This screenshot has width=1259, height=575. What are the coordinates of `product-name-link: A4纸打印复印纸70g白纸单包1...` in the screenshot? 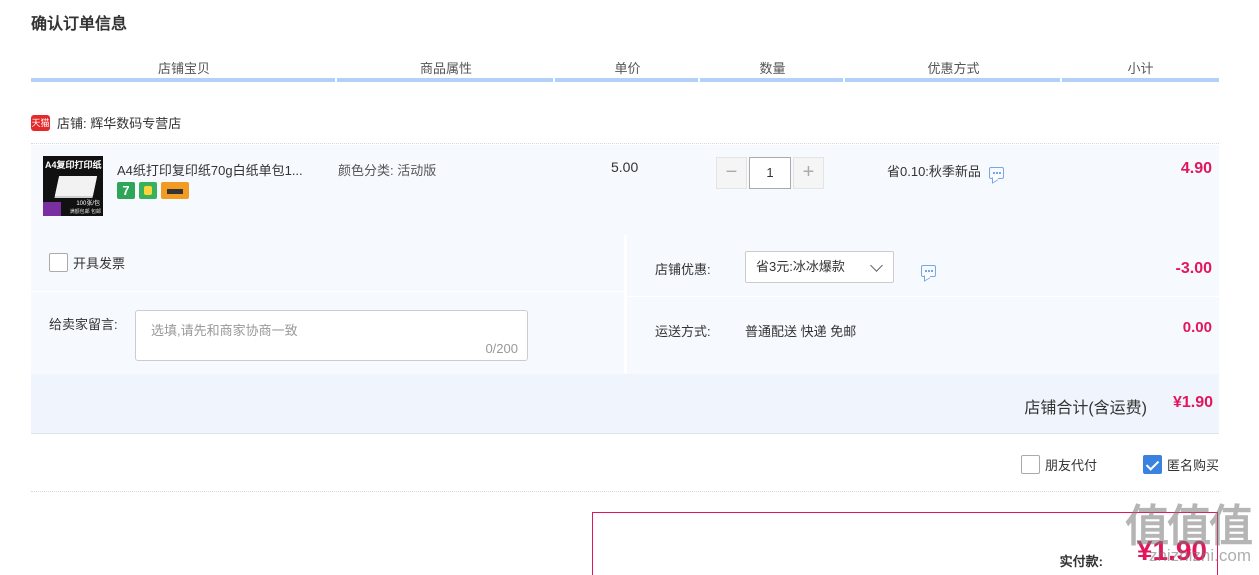 It's located at (224, 169).